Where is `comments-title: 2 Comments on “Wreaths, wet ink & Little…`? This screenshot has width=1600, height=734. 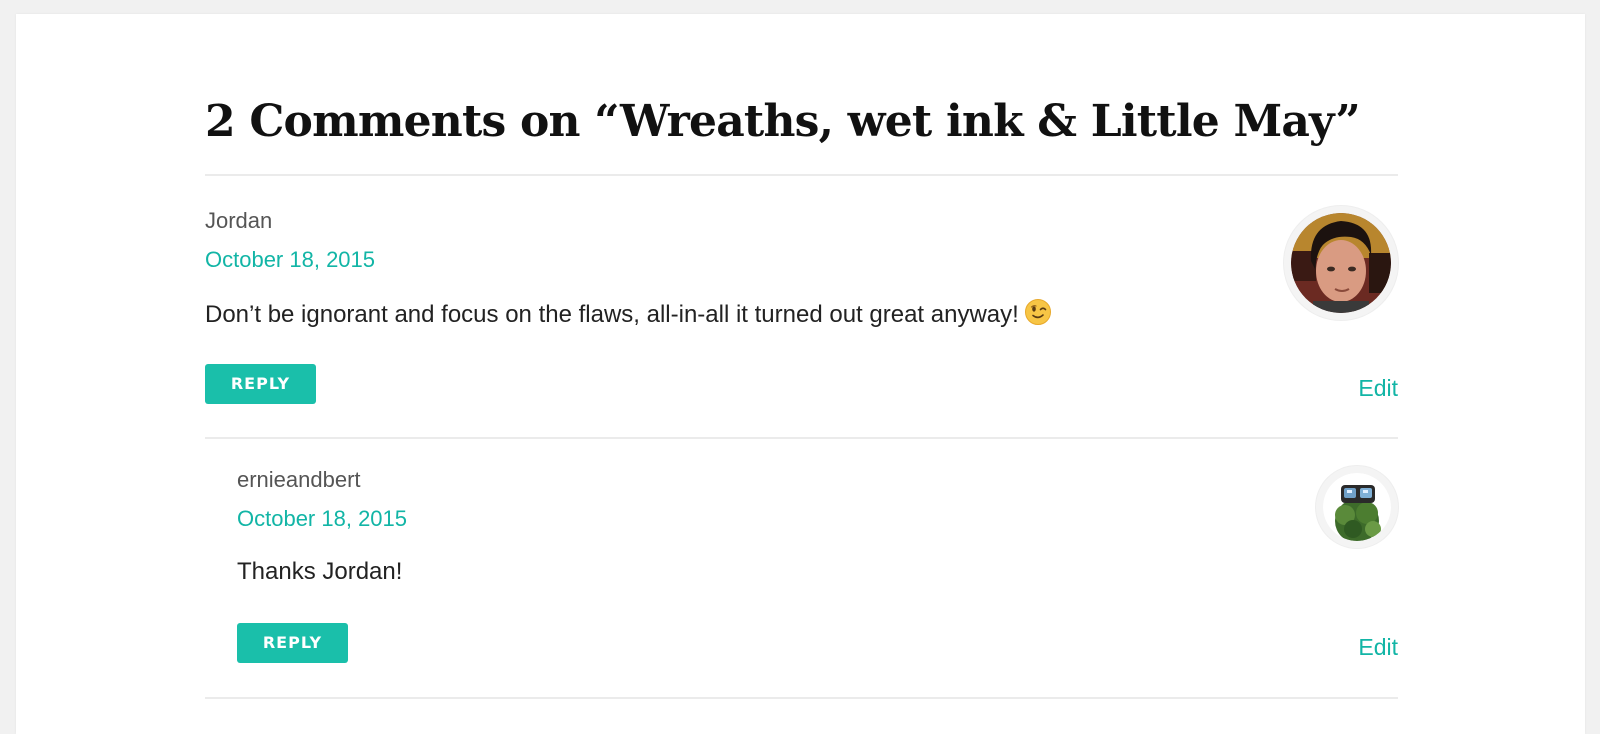 comments-title: 2 Comments on “Wreaths, wet ink & Little… is located at coordinates (783, 121).